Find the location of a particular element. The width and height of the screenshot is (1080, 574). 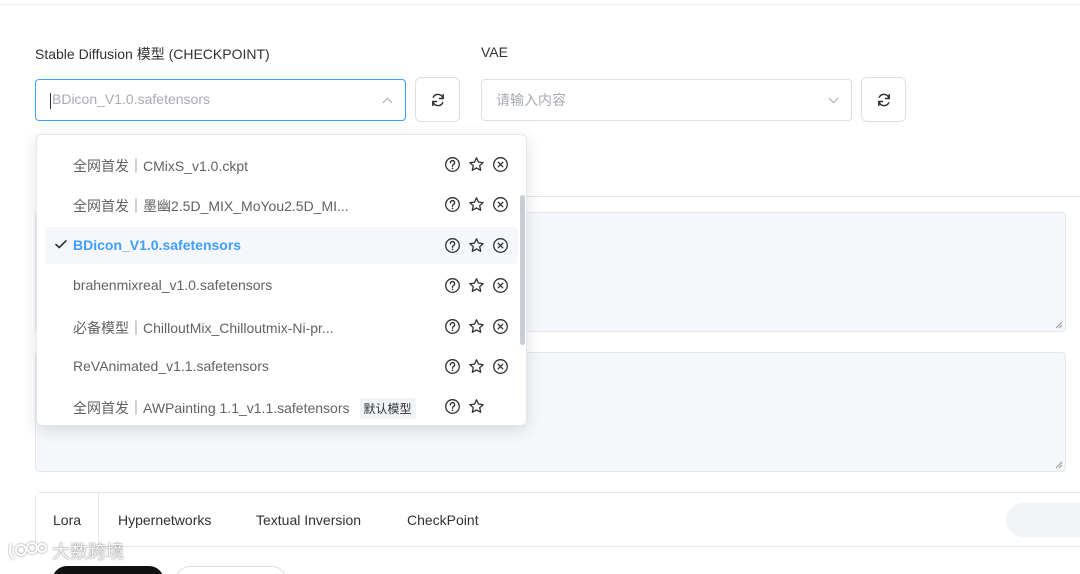

dropdown-option-label: 全网首发｜AWPainting 1.1_v1.1.safetensors 默认模型 is located at coordinates (244, 409).